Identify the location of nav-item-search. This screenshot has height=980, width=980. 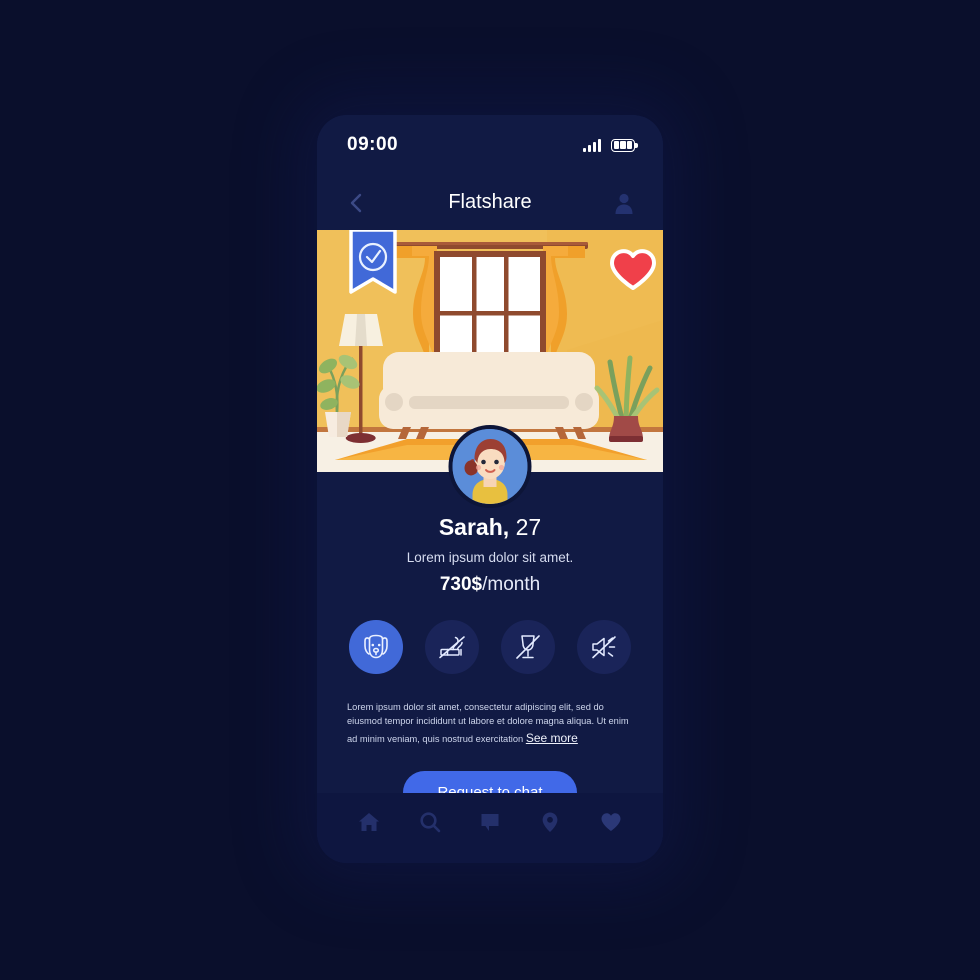
(430, 822).